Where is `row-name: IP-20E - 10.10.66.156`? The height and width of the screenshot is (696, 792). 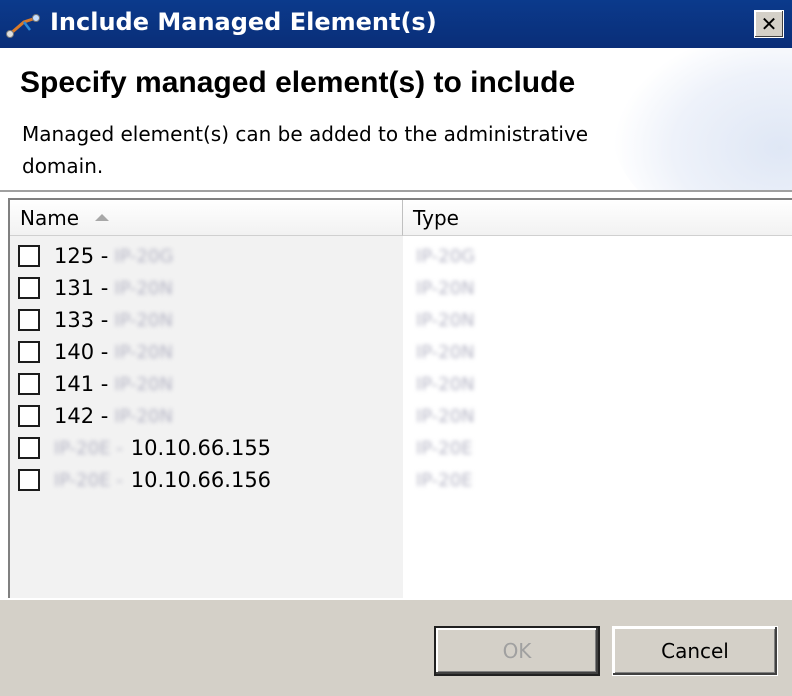 row-name: IP-20E - 10.10.66.156 is located at coordinates (162, 480).